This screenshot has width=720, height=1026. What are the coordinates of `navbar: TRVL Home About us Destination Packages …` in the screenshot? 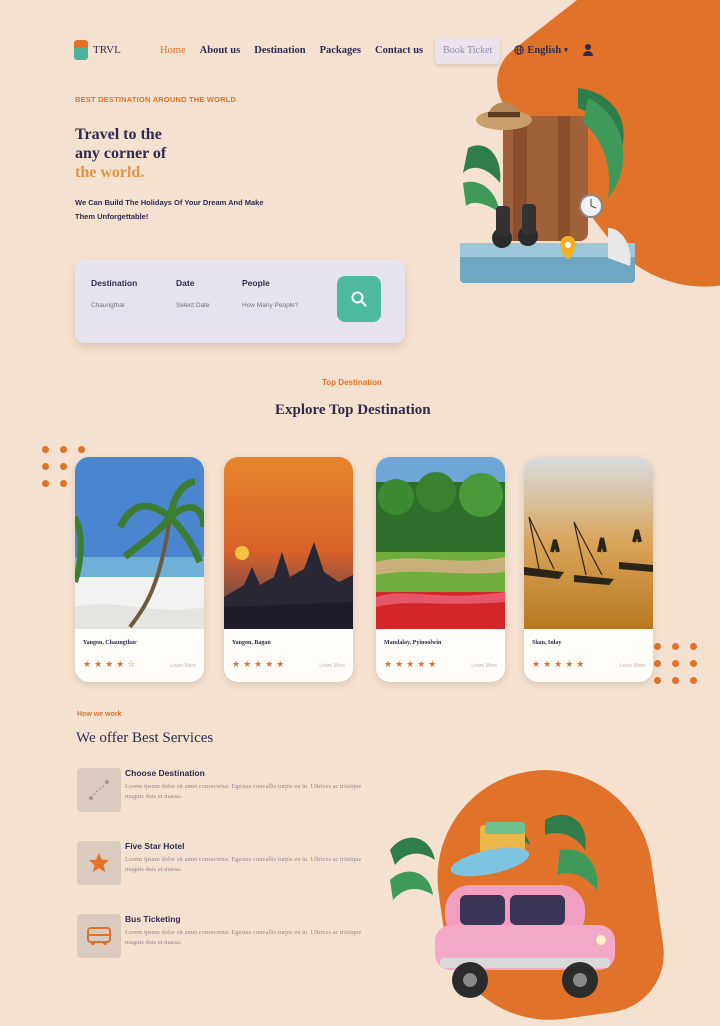 It's located at (362, 50).